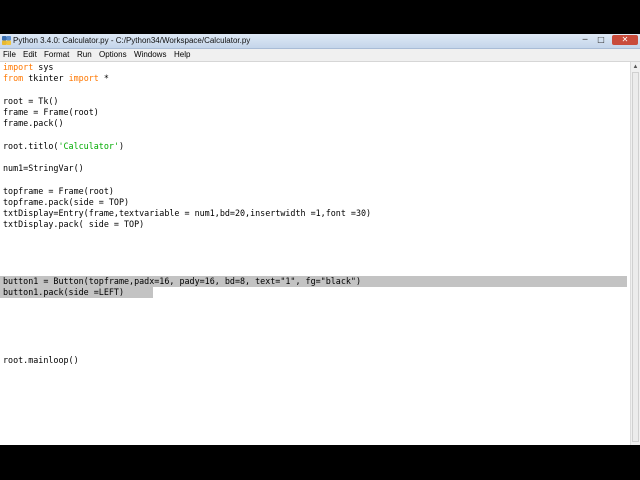 Image resolution: width=640 pixels, height=480 pixels. I want to click on python-app-icon, so click(6, 40).